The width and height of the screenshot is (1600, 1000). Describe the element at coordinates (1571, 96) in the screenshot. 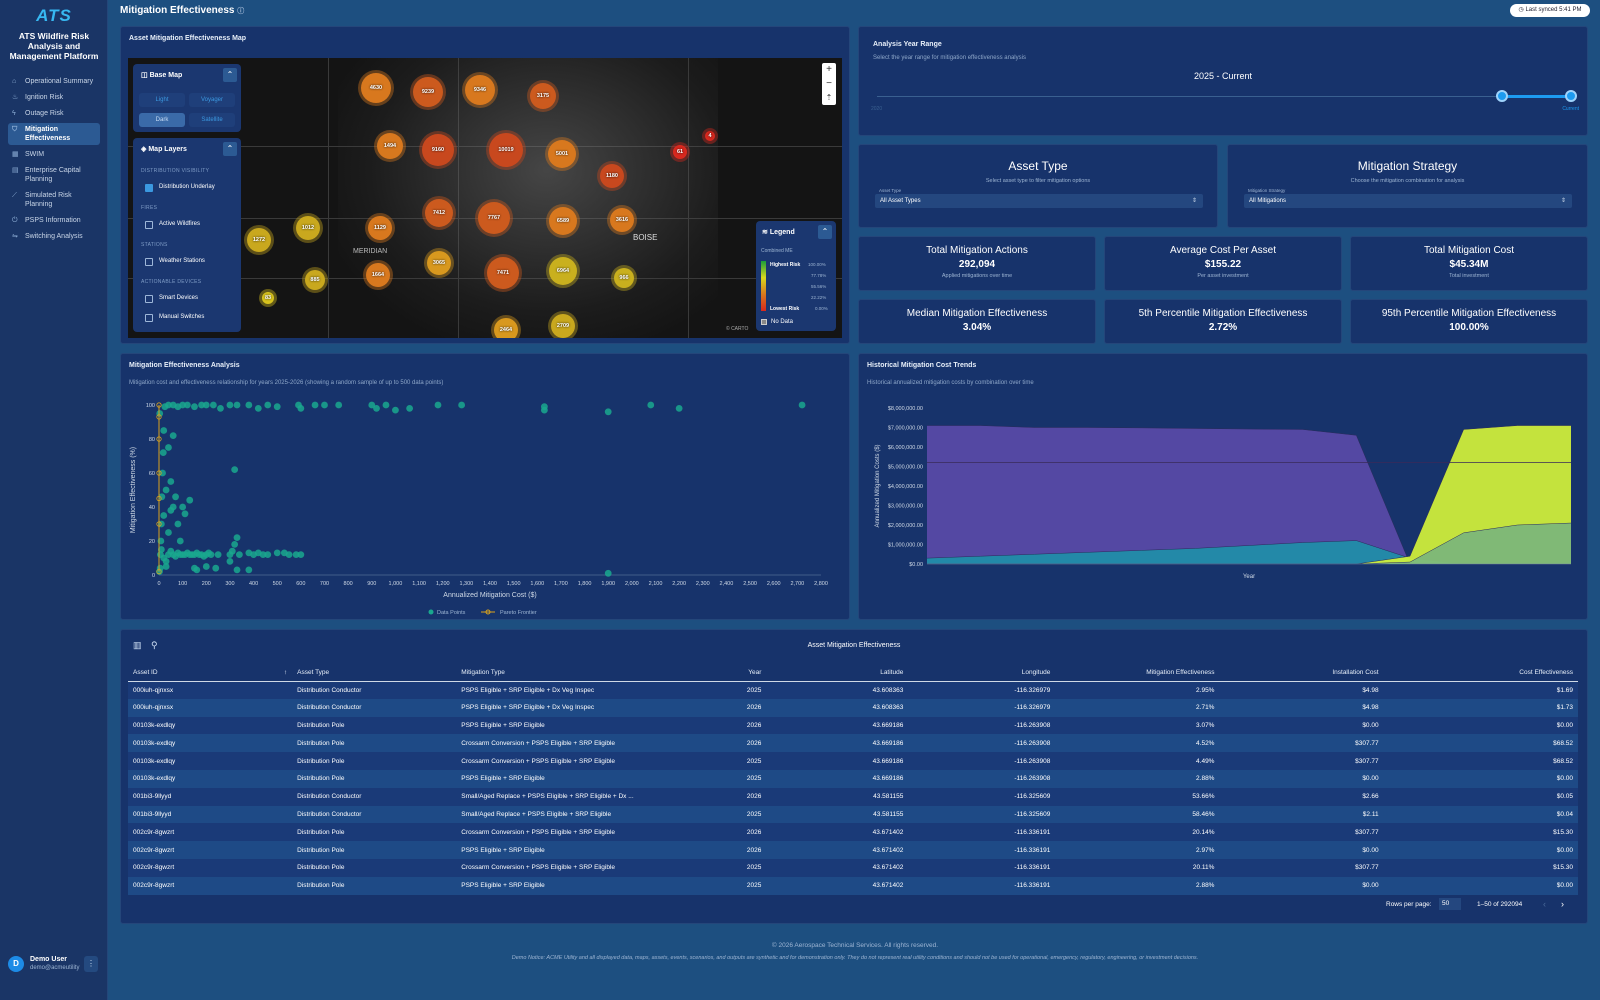

I see `year-range-end-handle` at that location.